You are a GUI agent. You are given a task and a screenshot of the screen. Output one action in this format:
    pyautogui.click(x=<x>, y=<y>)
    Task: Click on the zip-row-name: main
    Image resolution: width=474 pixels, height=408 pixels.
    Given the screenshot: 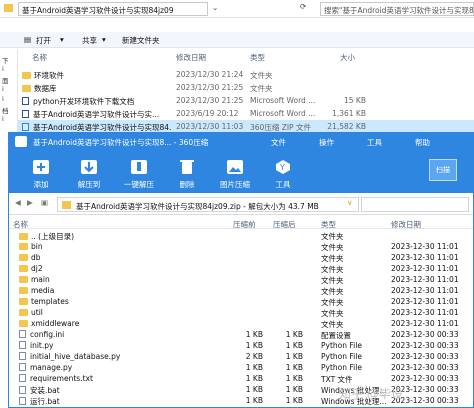 What is the action you would take?
    pyautogui.click(x=119, y=279)
    